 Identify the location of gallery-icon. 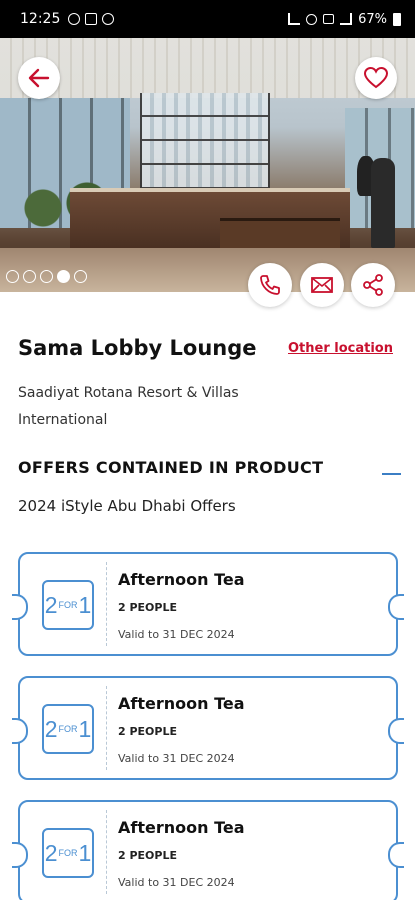
(91, 19).